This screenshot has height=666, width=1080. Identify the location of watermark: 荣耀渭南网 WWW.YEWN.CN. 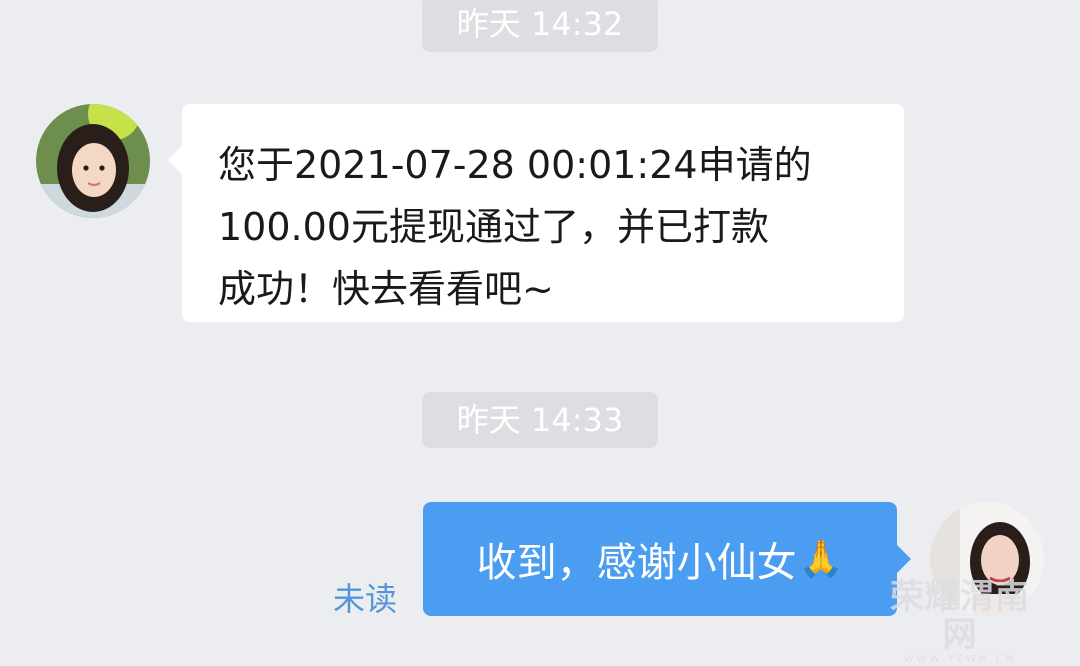
(960, 621).